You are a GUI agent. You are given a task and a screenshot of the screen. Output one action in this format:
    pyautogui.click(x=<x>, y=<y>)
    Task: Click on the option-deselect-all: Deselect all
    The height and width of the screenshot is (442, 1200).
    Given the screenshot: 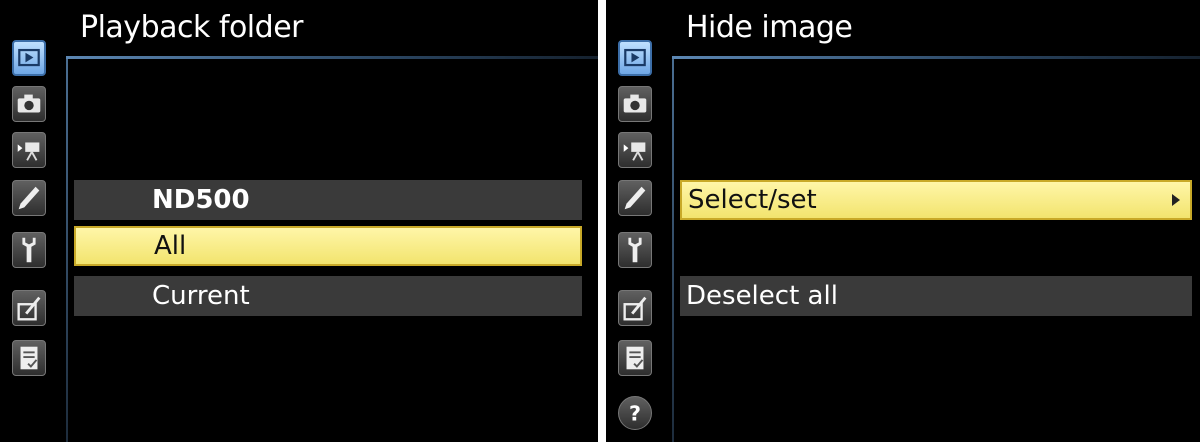 What is the action you would take?
    pyautogui.click(x=936, y=296)
    